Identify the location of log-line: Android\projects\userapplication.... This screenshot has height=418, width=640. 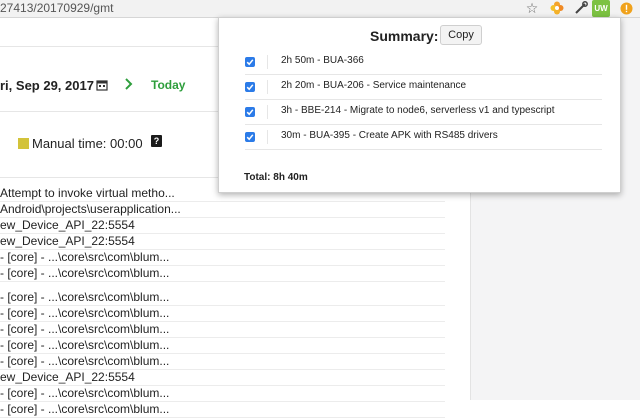
(222, 210).